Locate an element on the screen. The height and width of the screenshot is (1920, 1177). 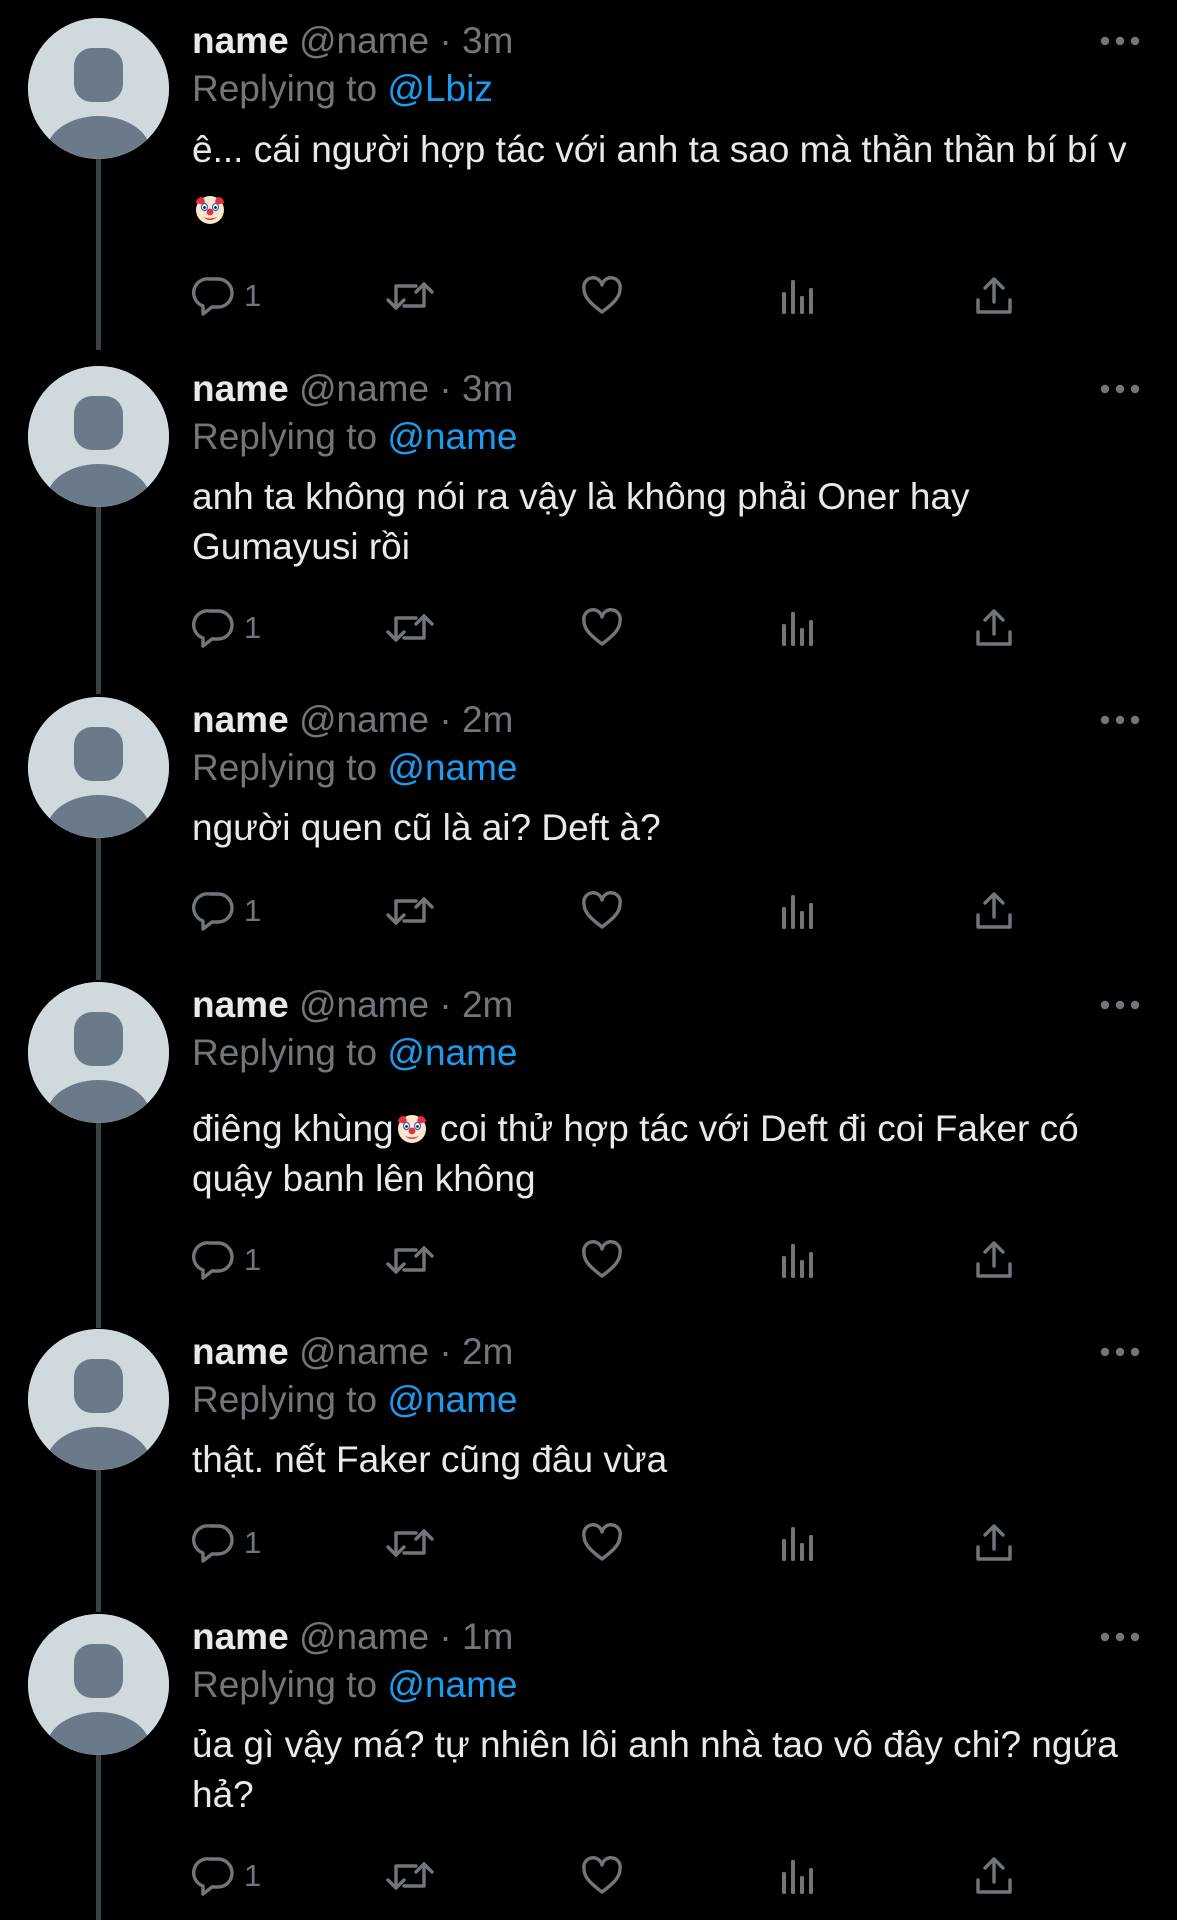
more-dots-icon is located at coordinates (1120, 41).